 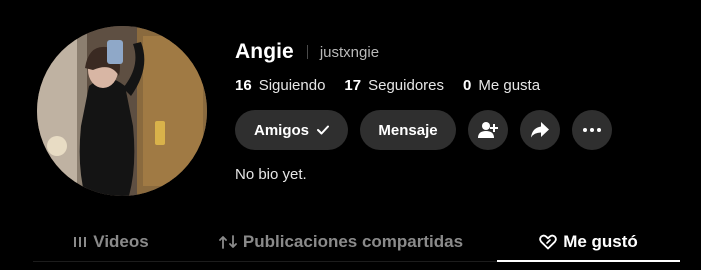 What do you see at coordinates (264, 51) in the screenshot?
I see `display-name: Angie` at bounding box center [264, 51].